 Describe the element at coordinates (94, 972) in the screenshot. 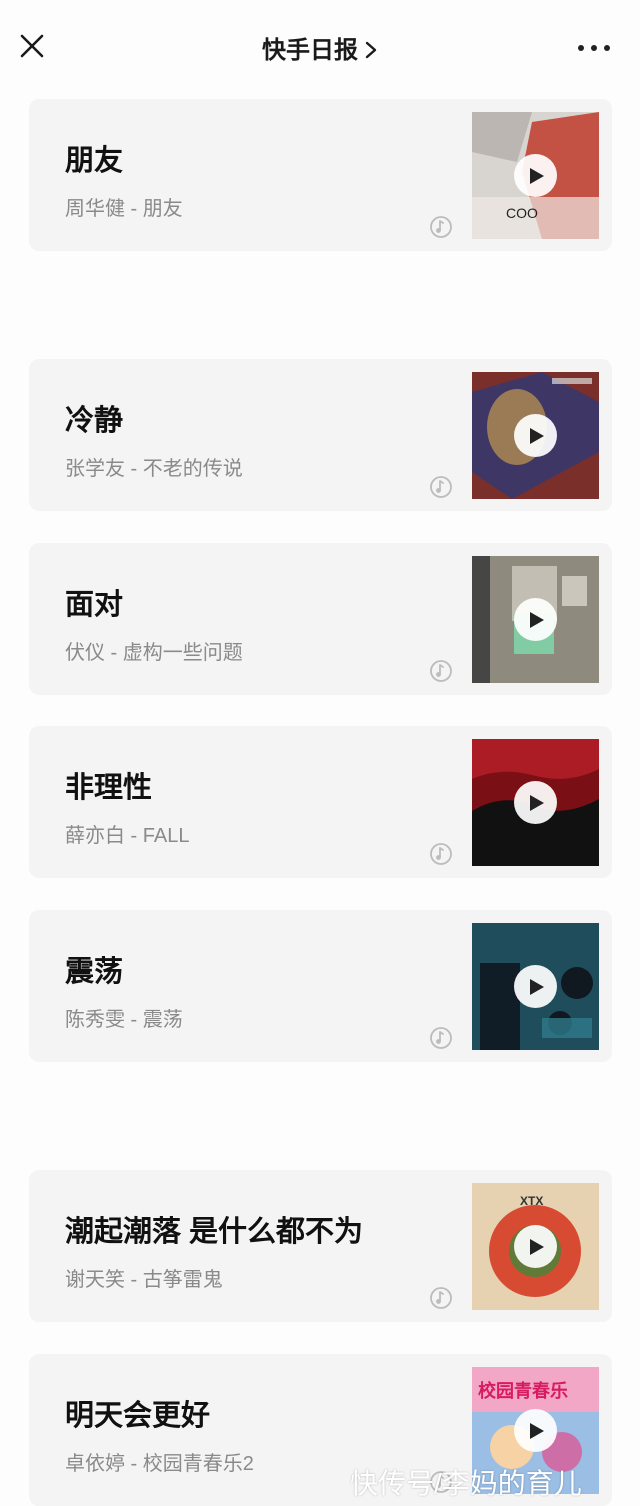

I see `song-title: 震荡` at that location.